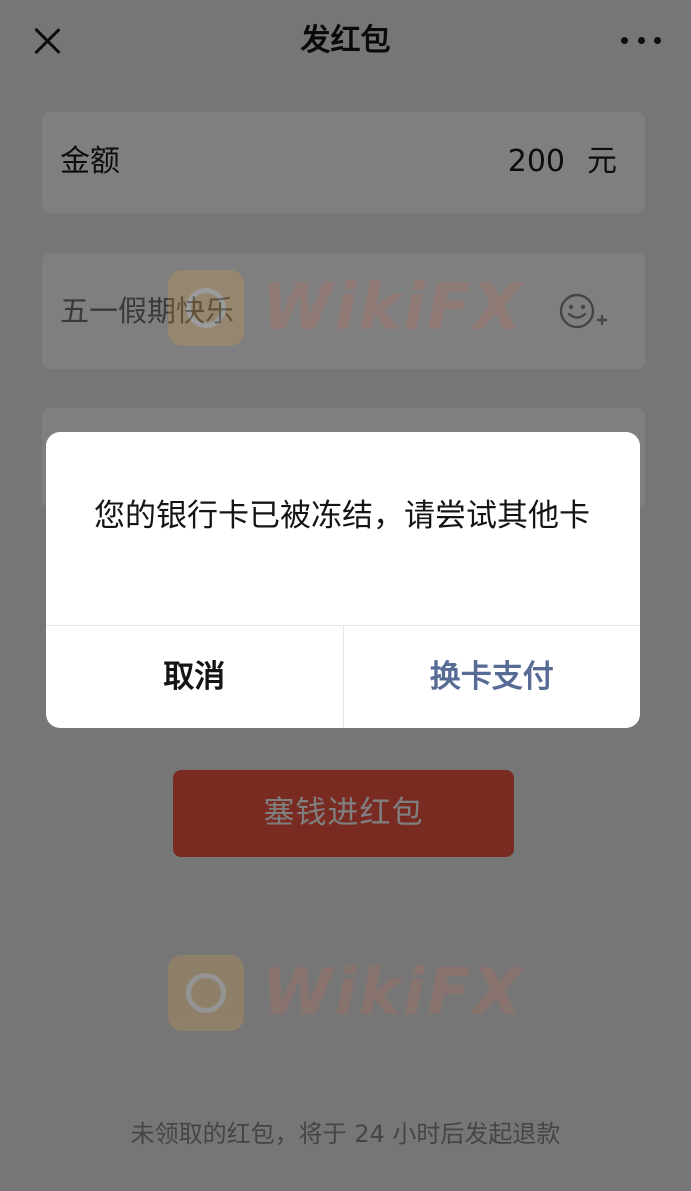  What do you see at coordinates (195, 677) in the screenshot?
I see `cancel-button: 取消` at bounding box center [195, 677].